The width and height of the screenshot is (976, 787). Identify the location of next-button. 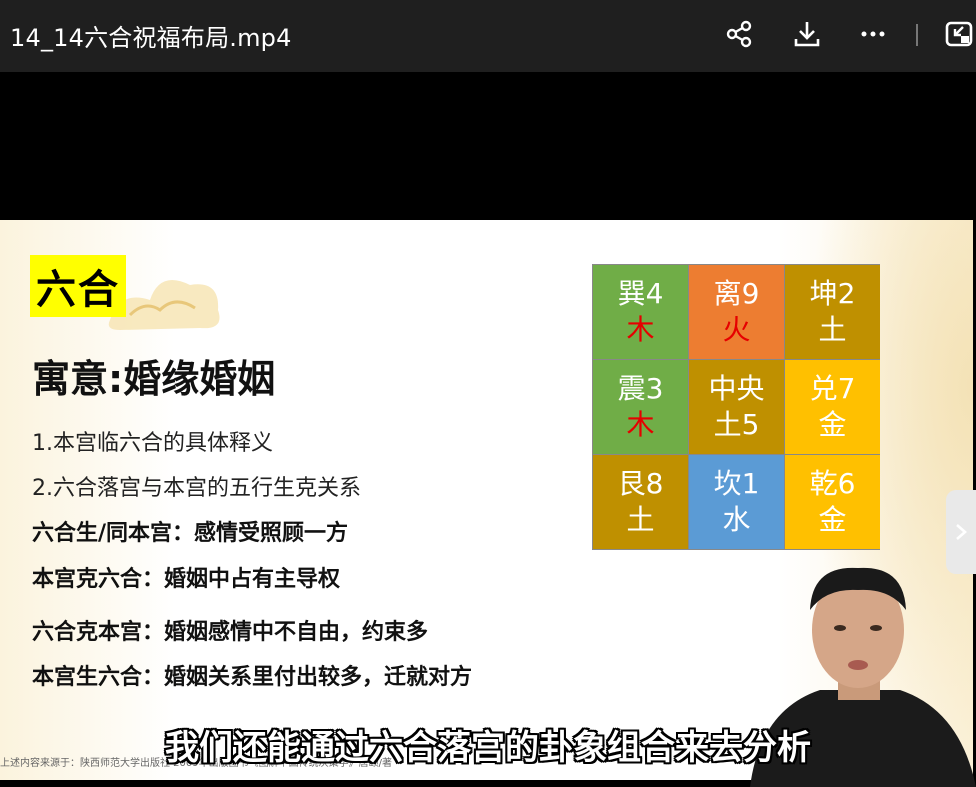
(961, 532).